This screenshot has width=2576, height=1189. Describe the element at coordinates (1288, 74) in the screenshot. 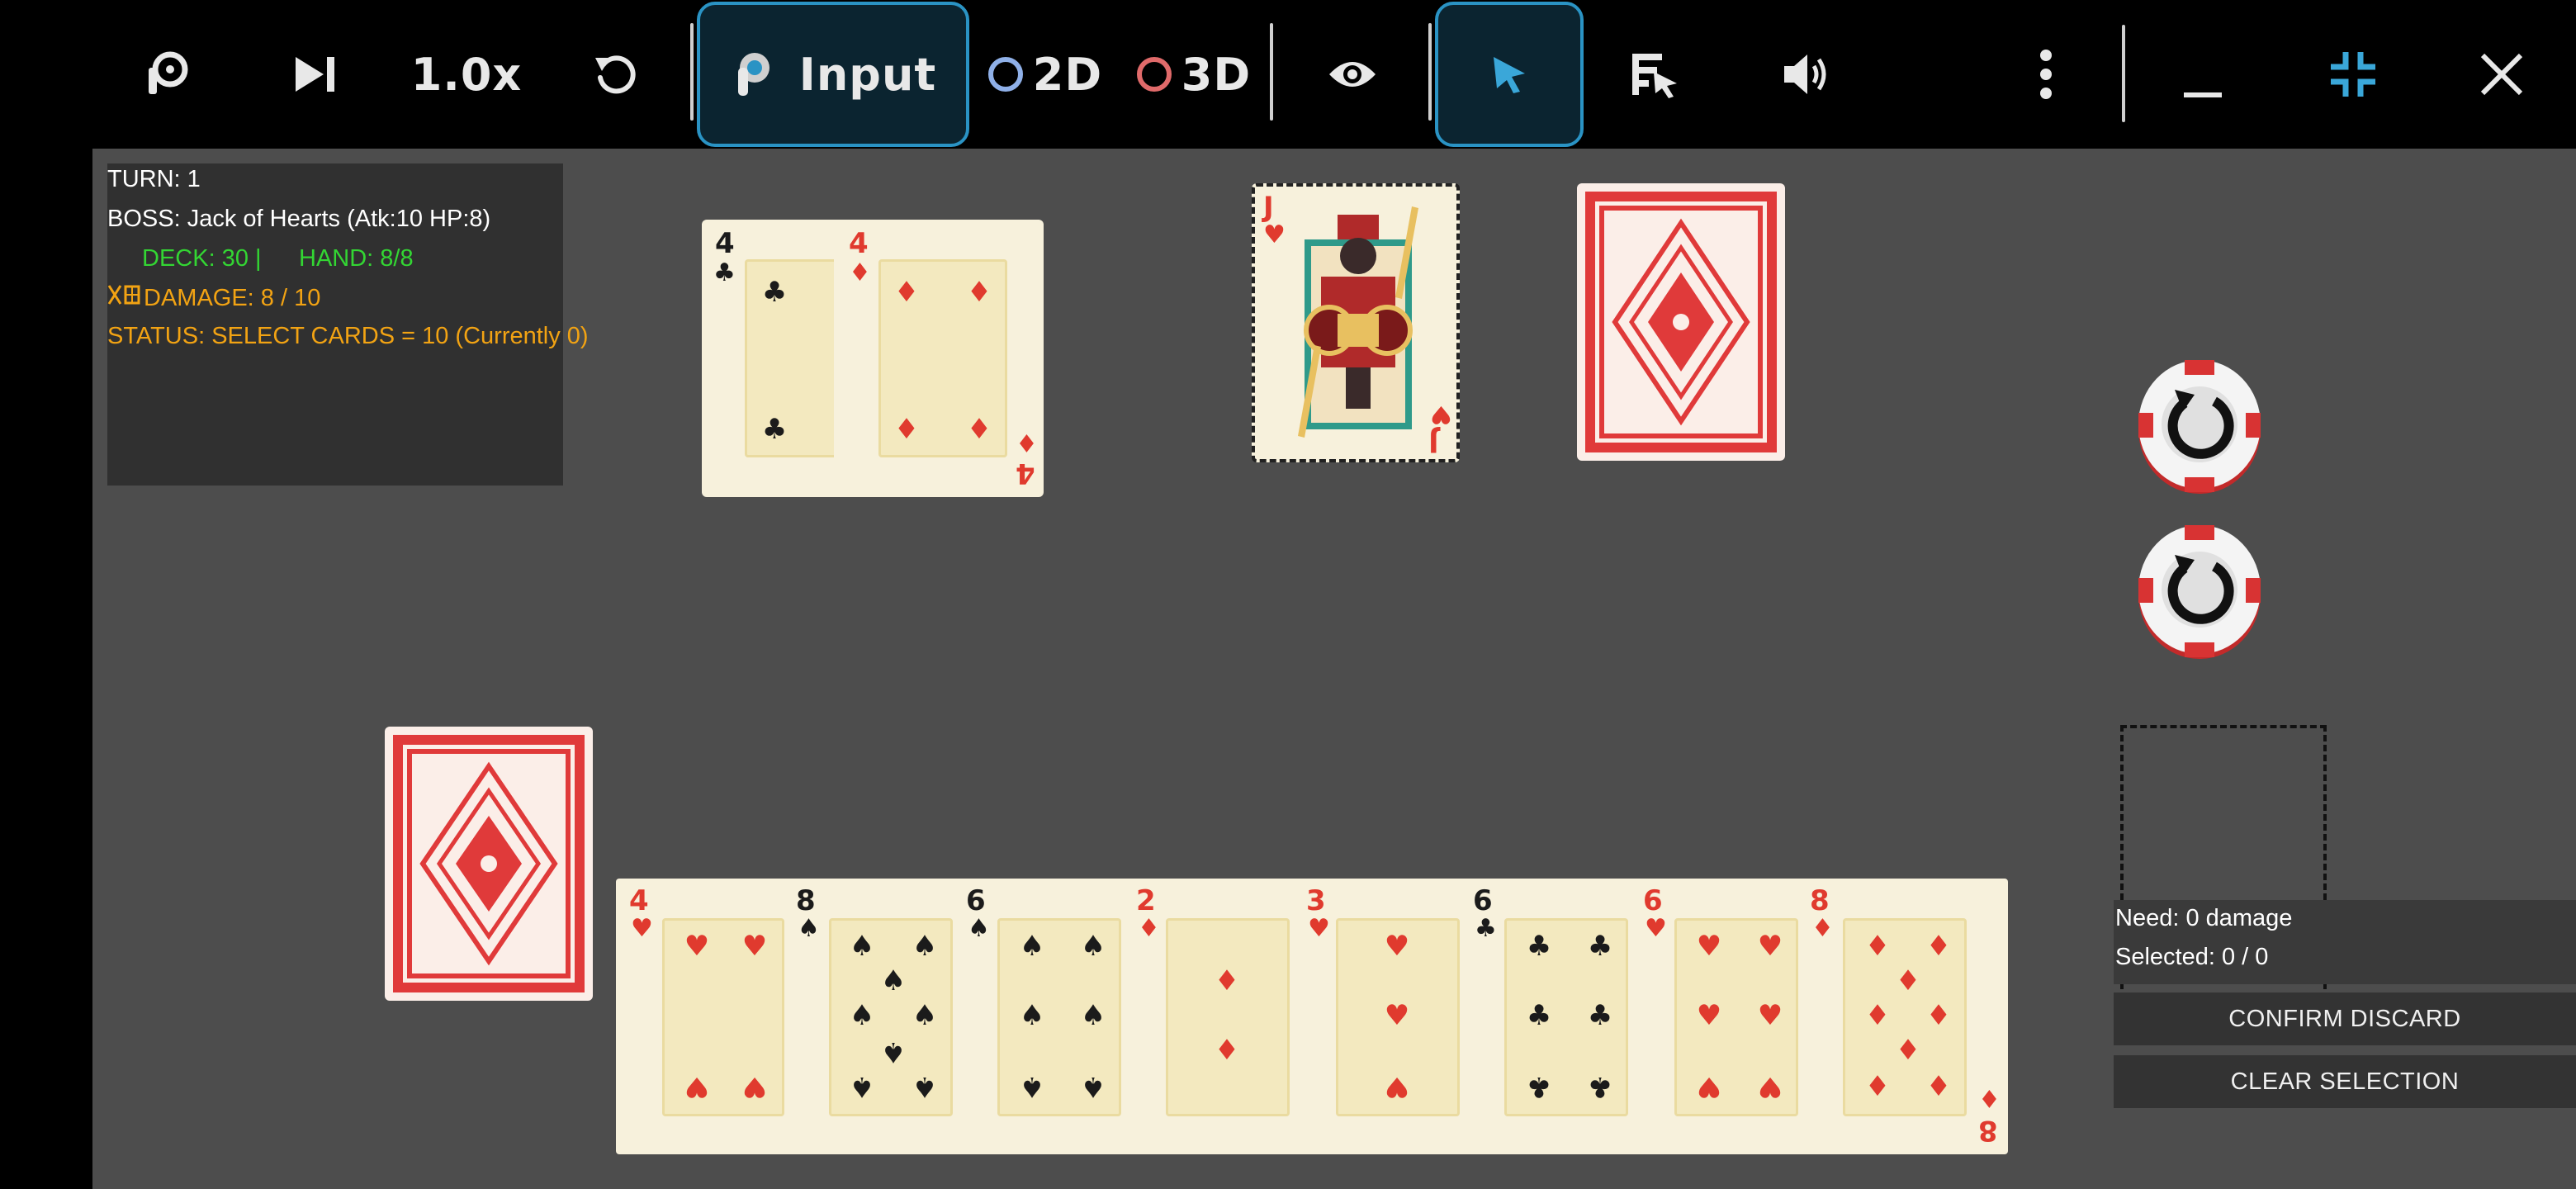

I see `emulator-toolbar: 1.0x Input 2D 3D` at that location.